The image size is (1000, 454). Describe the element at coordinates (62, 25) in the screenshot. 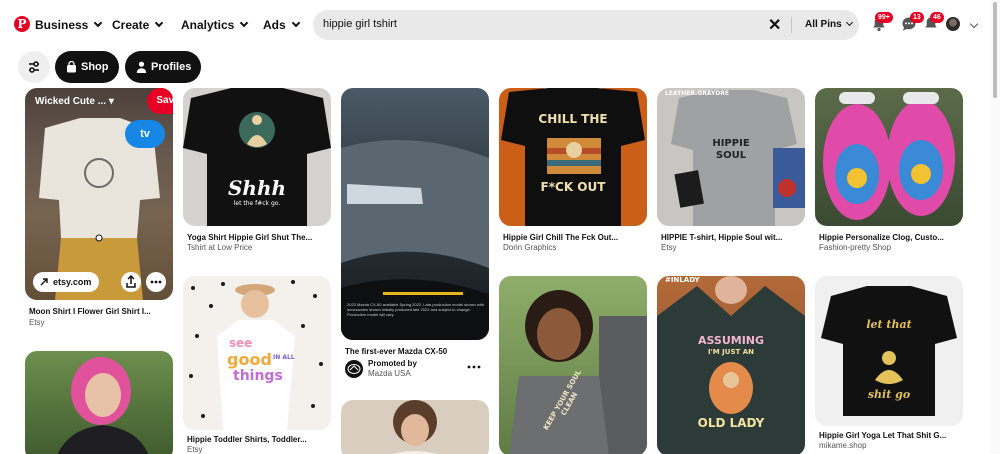

I see `nav-business-label: Business` at that location.